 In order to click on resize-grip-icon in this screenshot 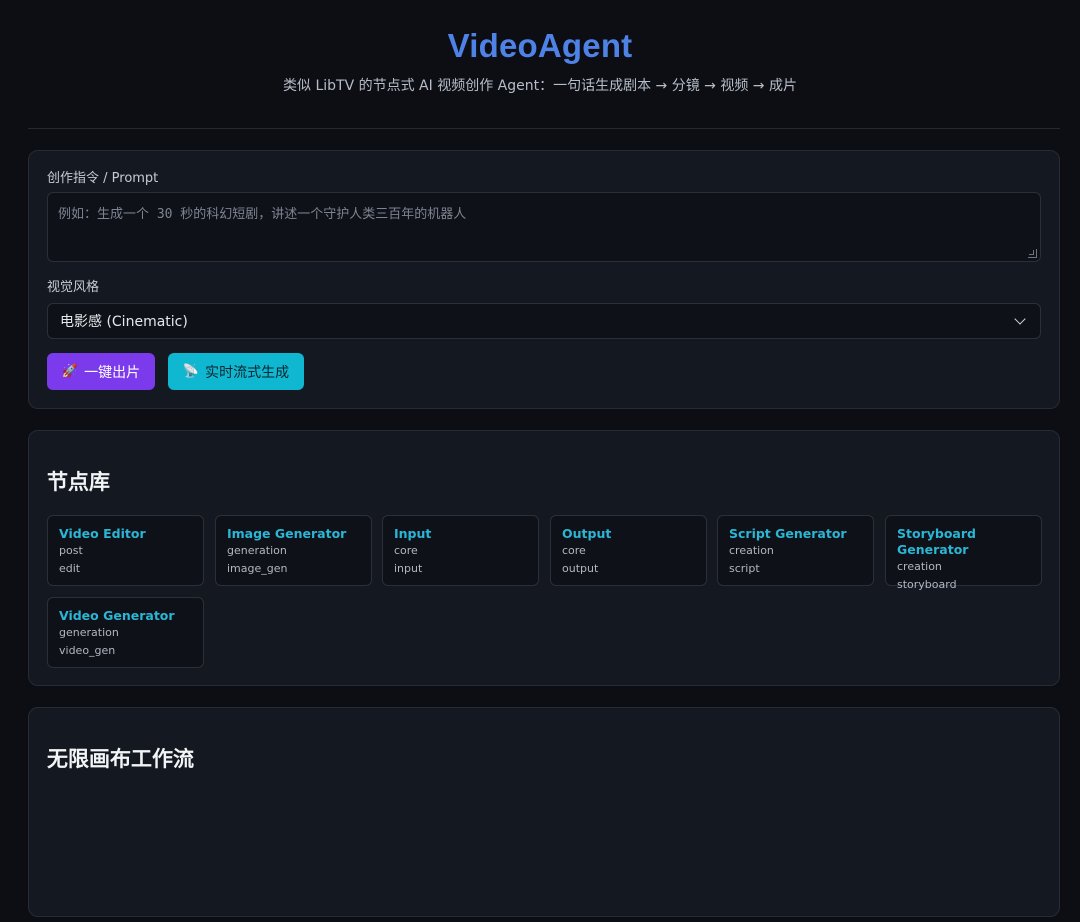, I will do `click(1032, 253)`.